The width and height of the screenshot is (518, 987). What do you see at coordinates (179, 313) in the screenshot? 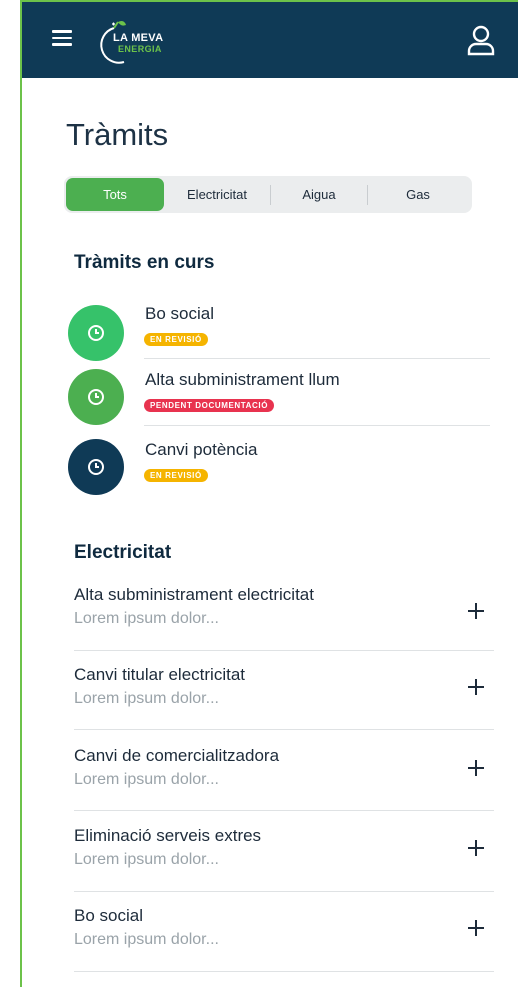
I see `process-name: Bo social` at bounding box center [179, 313].